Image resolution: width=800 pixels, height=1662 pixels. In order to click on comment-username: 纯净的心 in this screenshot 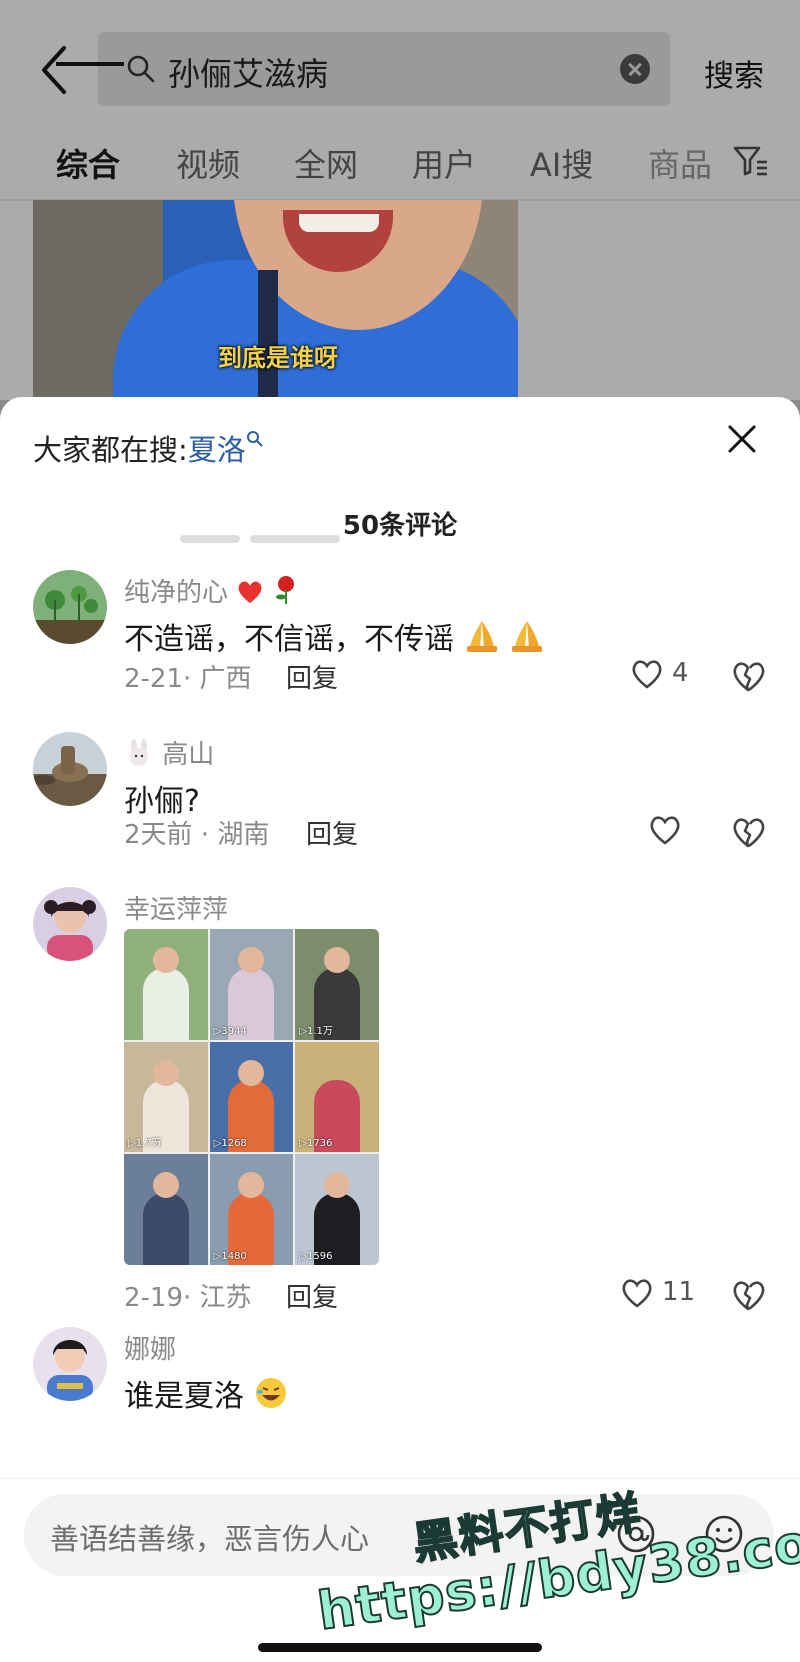, I will do `click(211, 590)`.